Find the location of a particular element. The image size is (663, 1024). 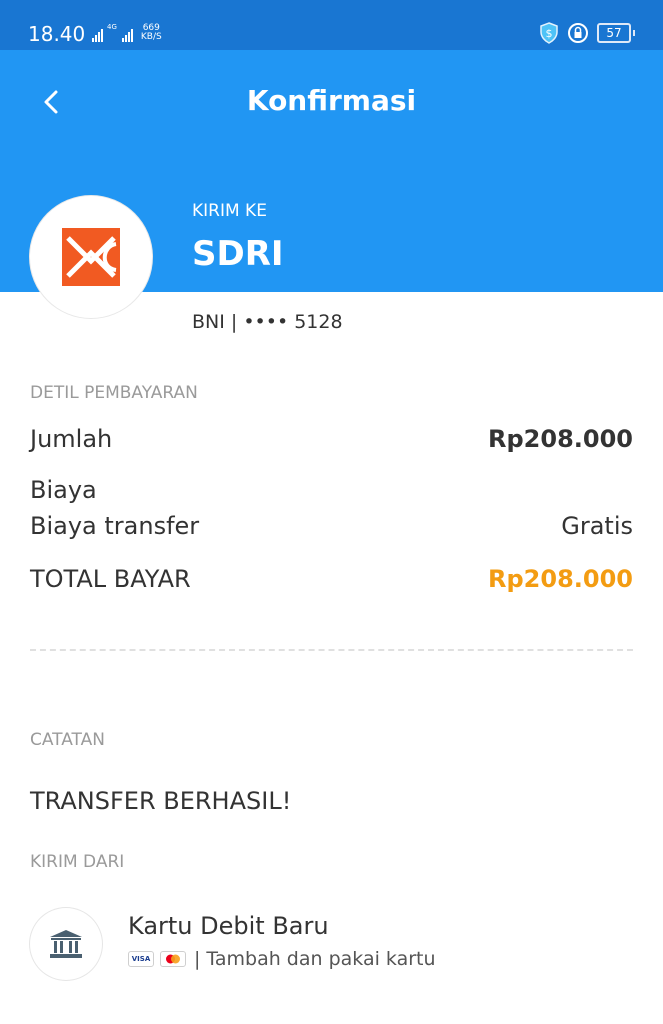

battery-tip is located at coordinates (634, 33).